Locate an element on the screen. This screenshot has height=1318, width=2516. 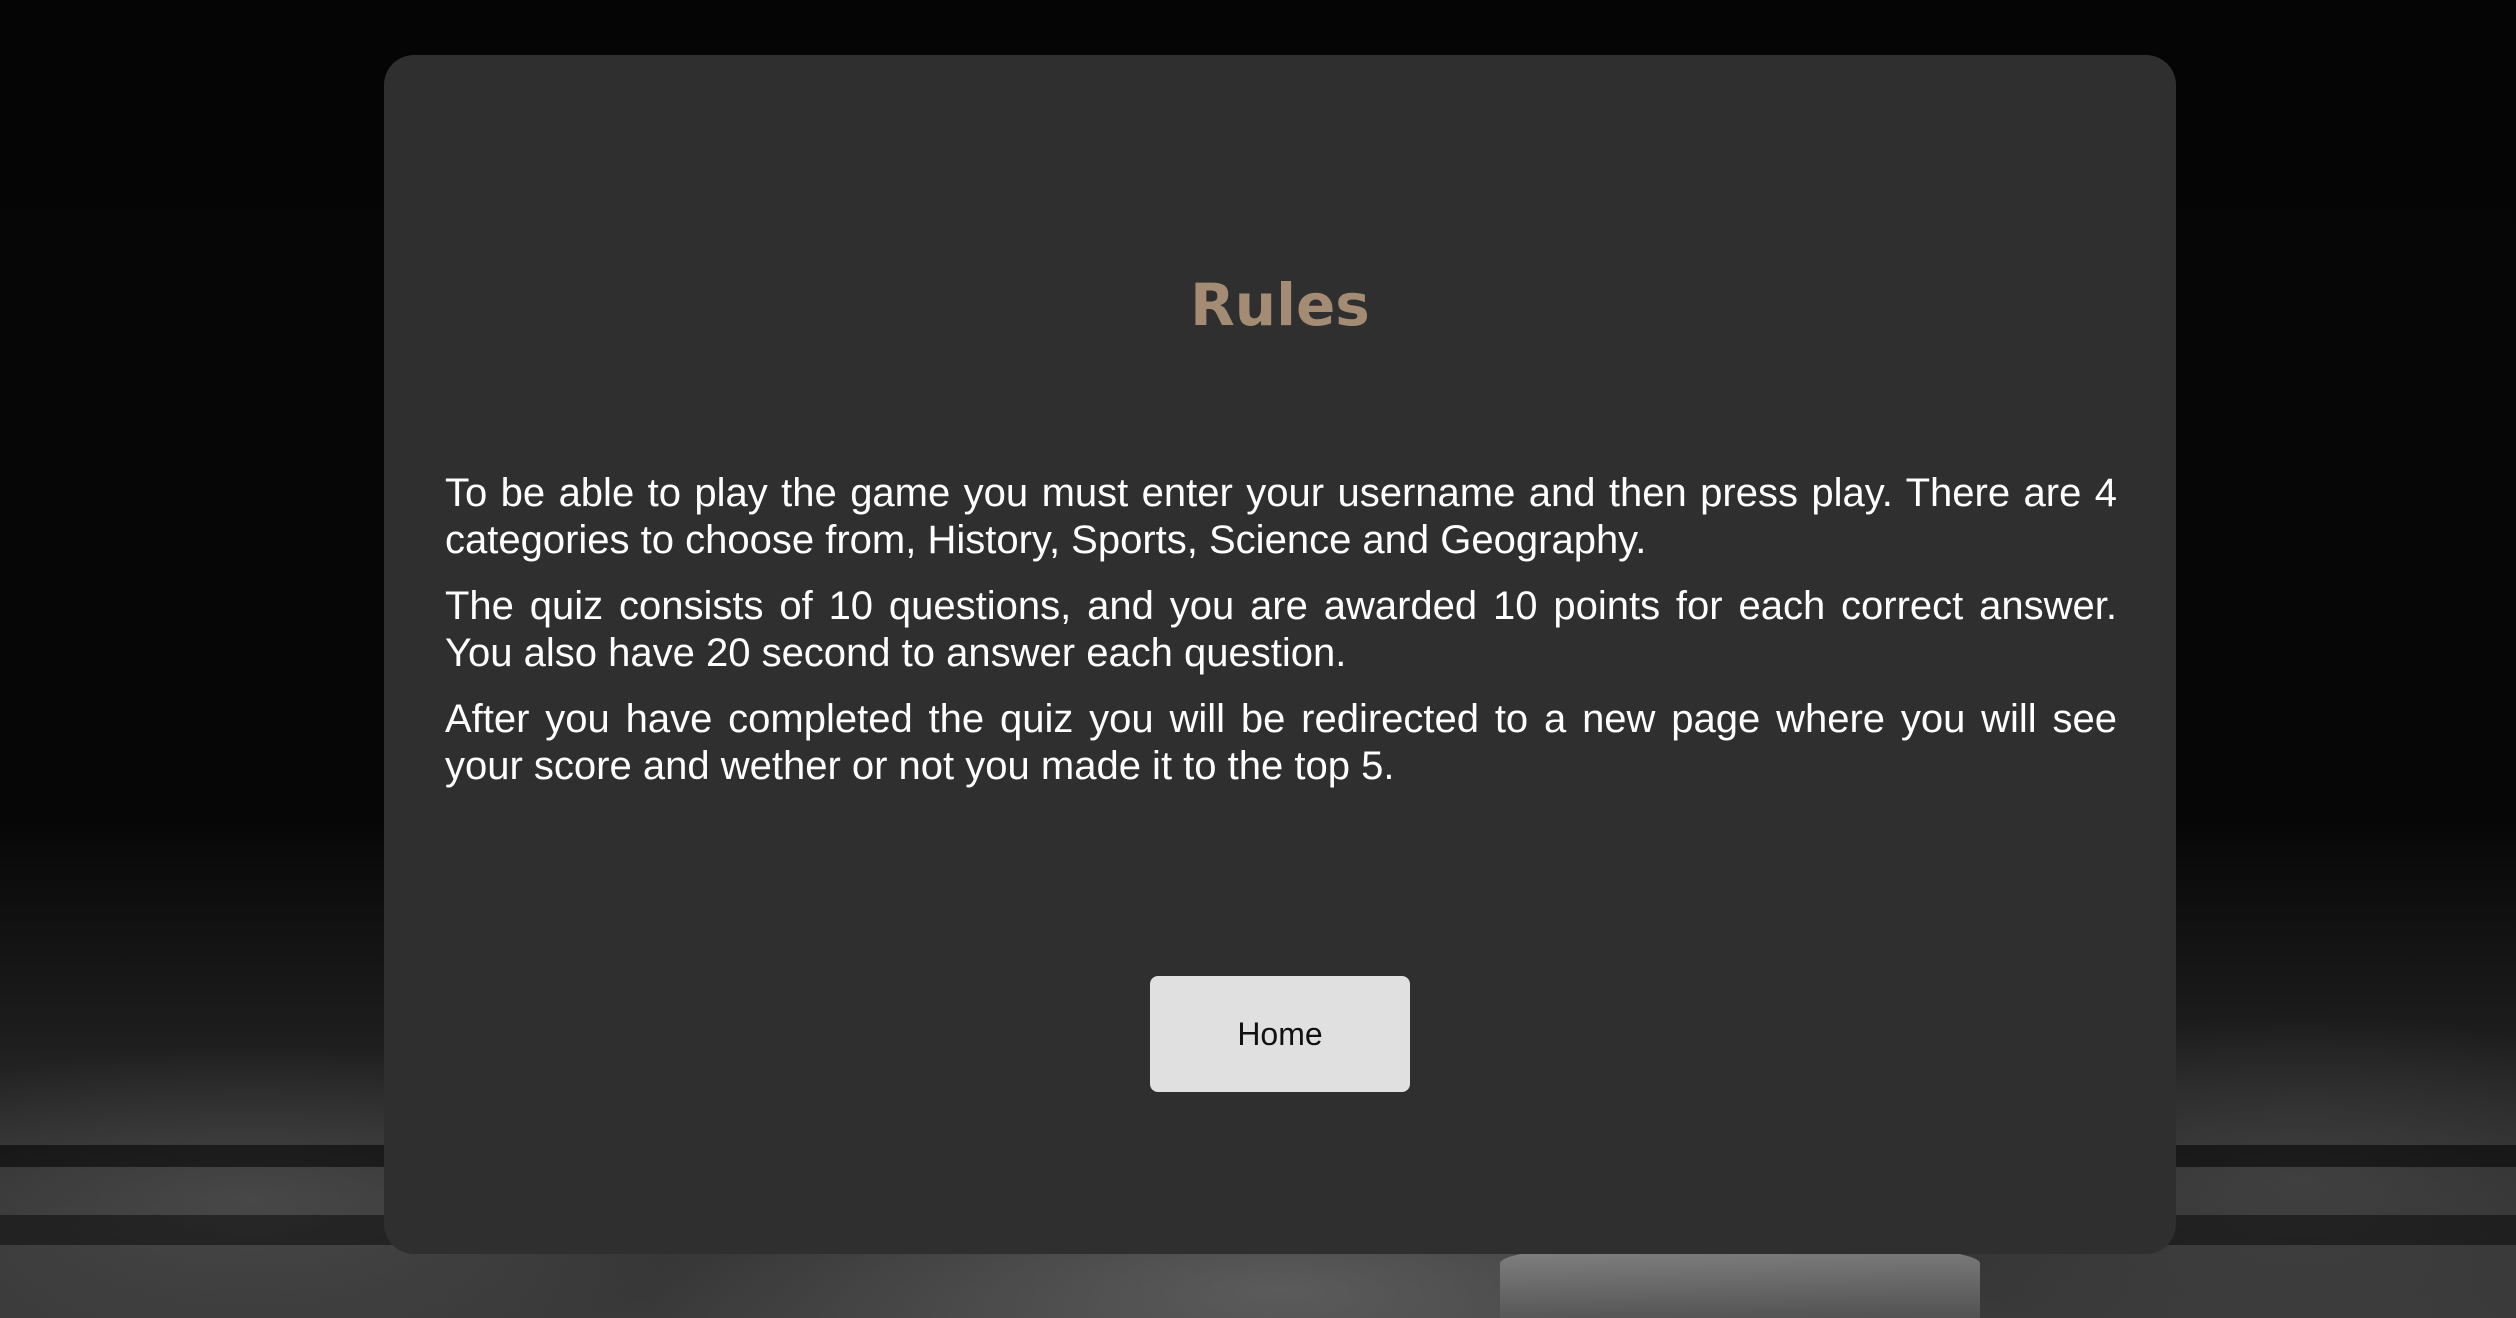
page-title: Rules is located at coordinates (1280, 305).